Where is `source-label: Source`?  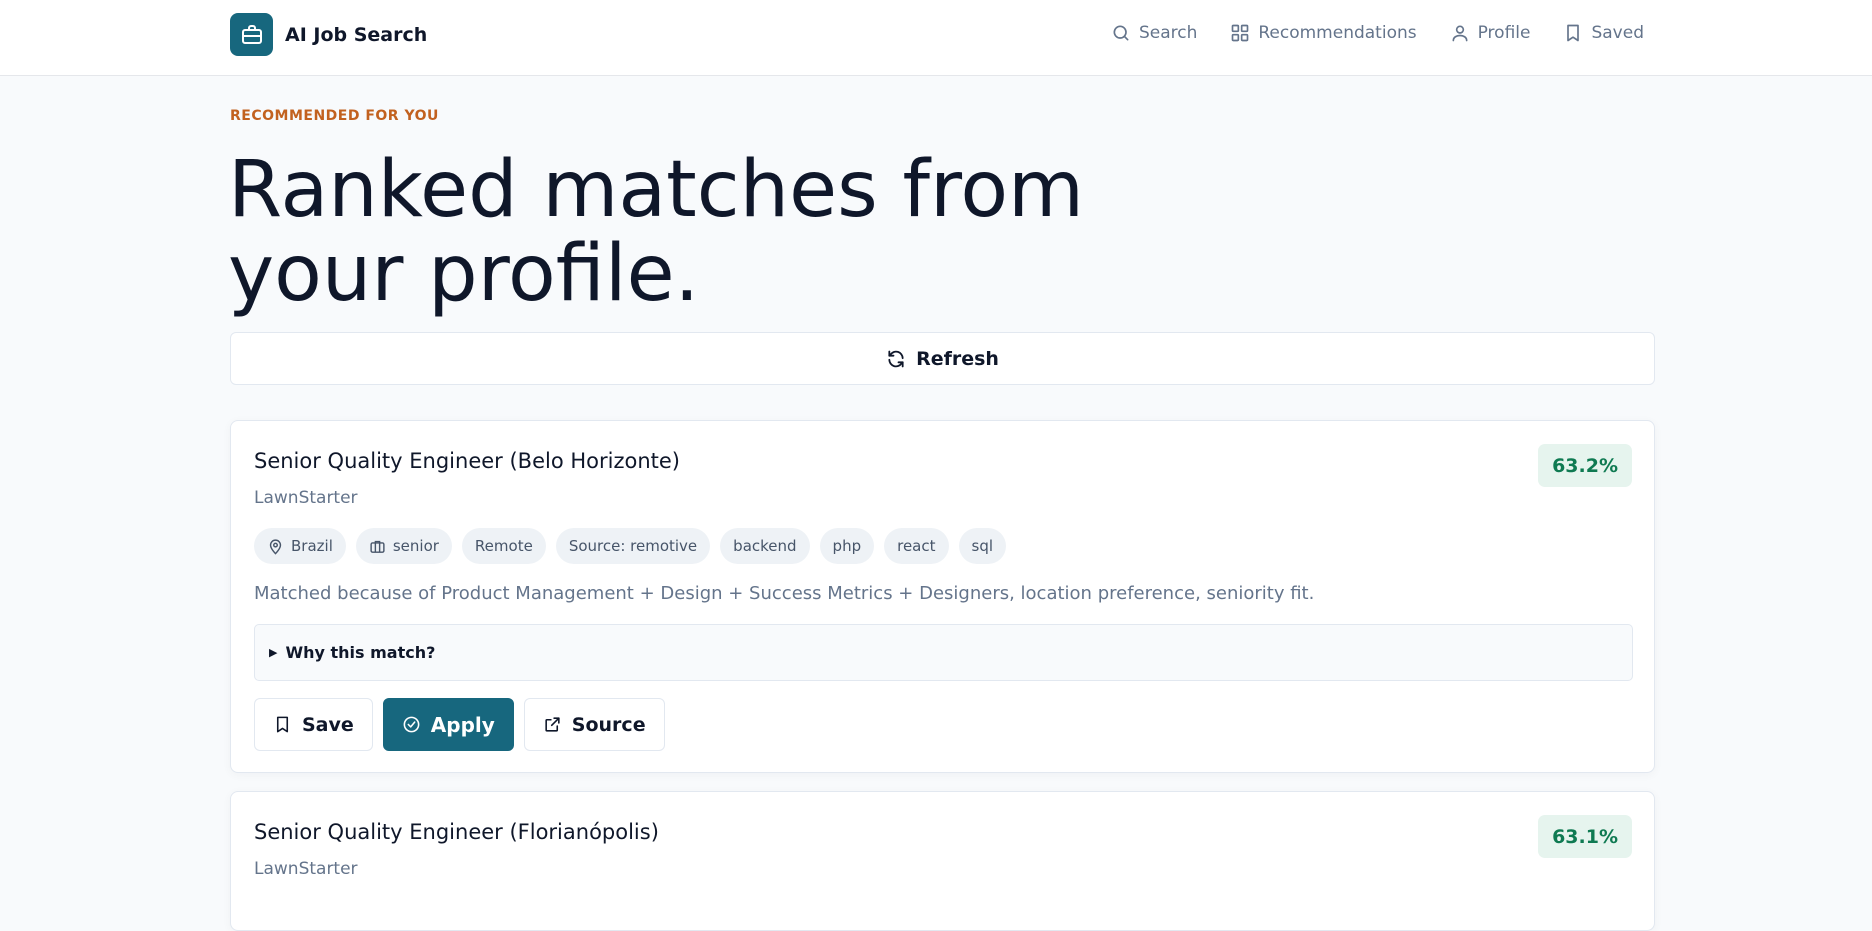
source-label: Source is located at coordinates (608, 724).